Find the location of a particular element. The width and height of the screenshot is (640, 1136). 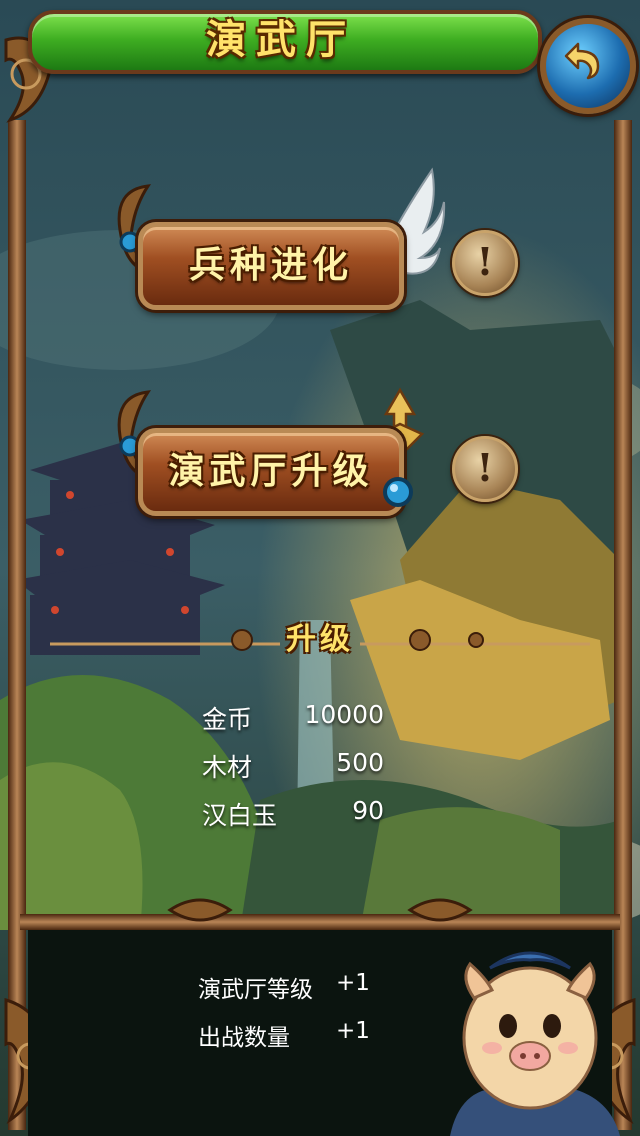

cost-row-marble: 汉白玉 90 is located at coordinates (297, 816).